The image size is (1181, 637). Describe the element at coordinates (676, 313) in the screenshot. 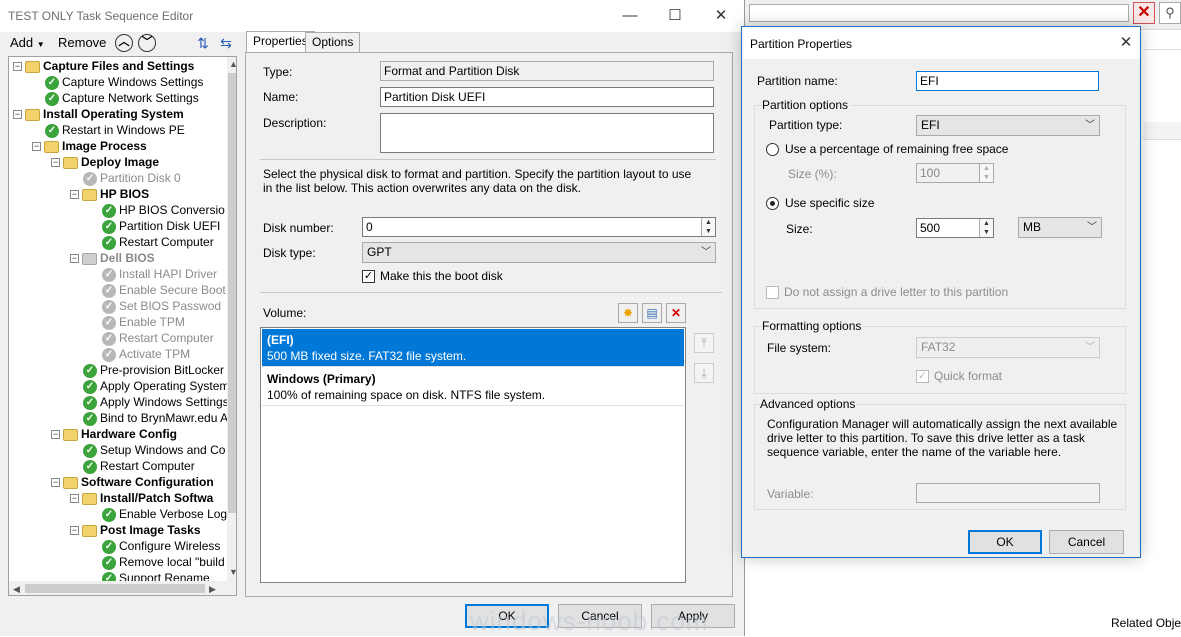

I see `delete-volume-icon: ✕` at that location.